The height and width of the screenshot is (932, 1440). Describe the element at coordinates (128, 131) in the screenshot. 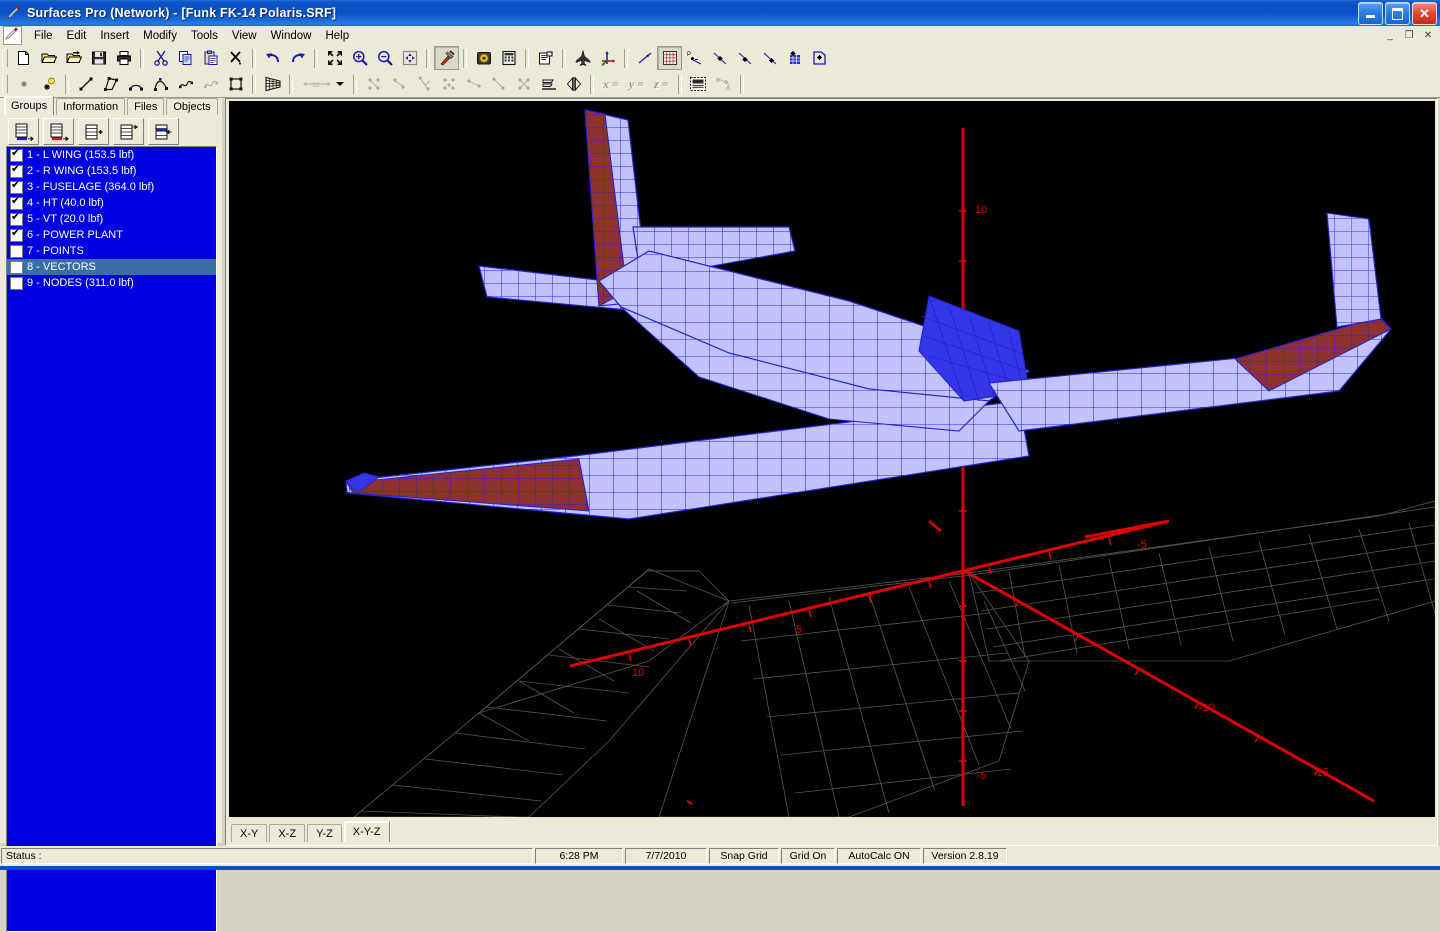

I see `move-group-down-button` at that location.